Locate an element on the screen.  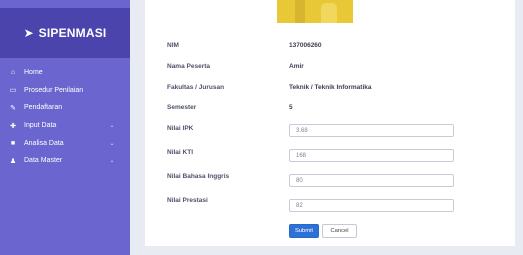
table-icon: ■ is located at coordinates (13, 143).